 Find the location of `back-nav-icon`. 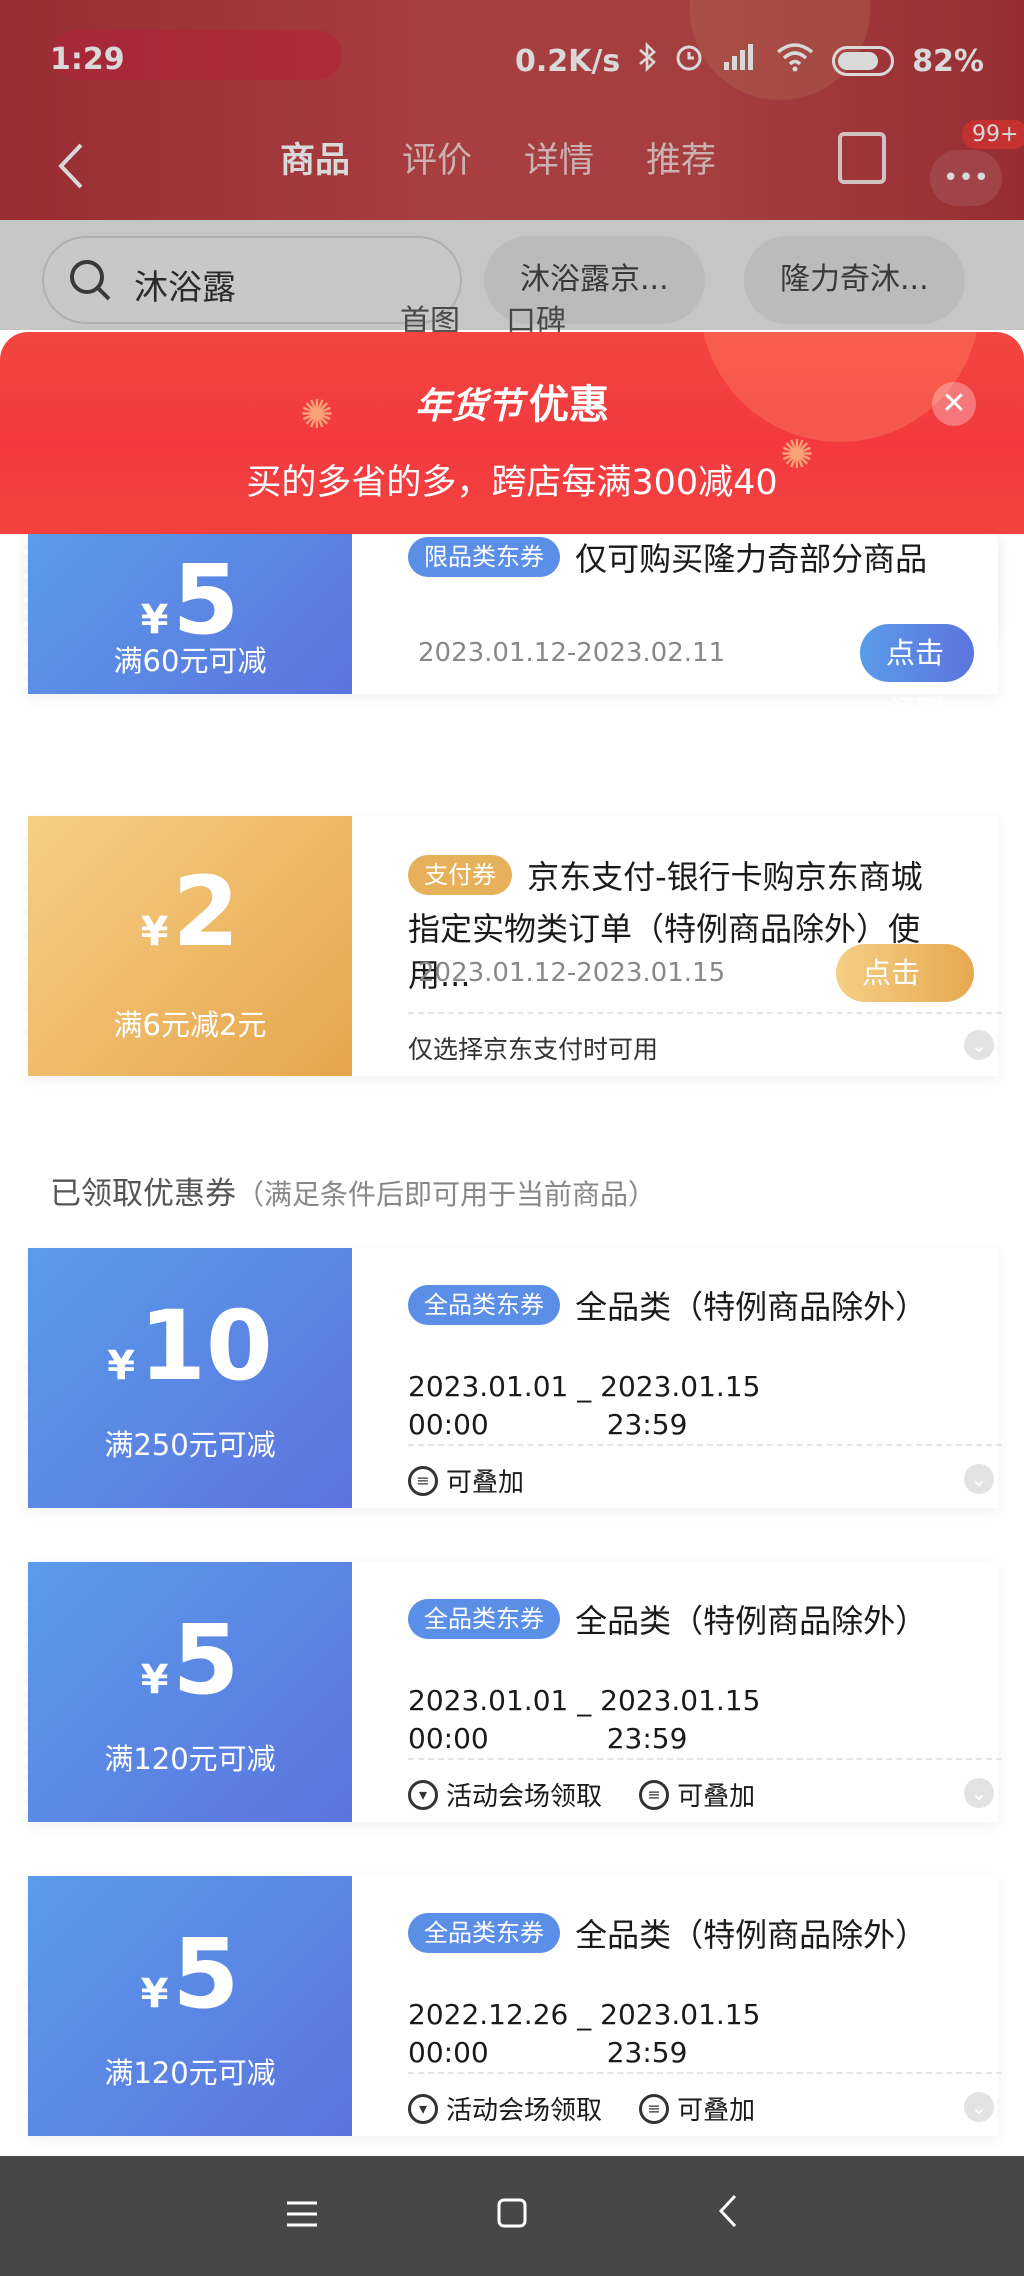

back-nav-icon is located at coordinates (728, 2216).